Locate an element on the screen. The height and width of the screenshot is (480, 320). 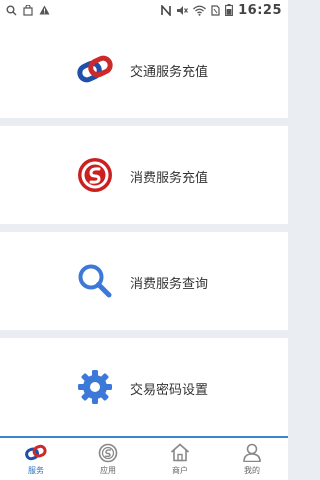
nav-label: 商户 is located at coordinates (180, 470).